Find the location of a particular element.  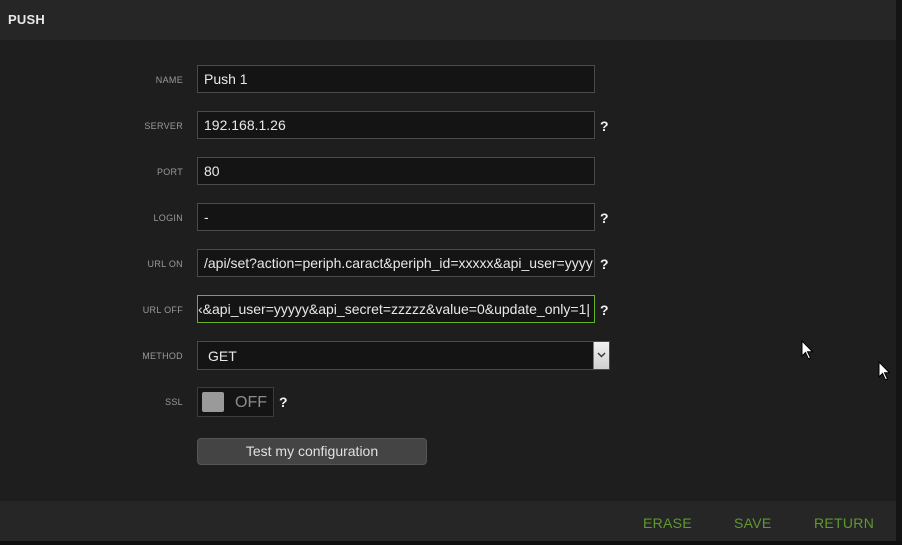

name-label: NAME is located at coordinates (169, 80).